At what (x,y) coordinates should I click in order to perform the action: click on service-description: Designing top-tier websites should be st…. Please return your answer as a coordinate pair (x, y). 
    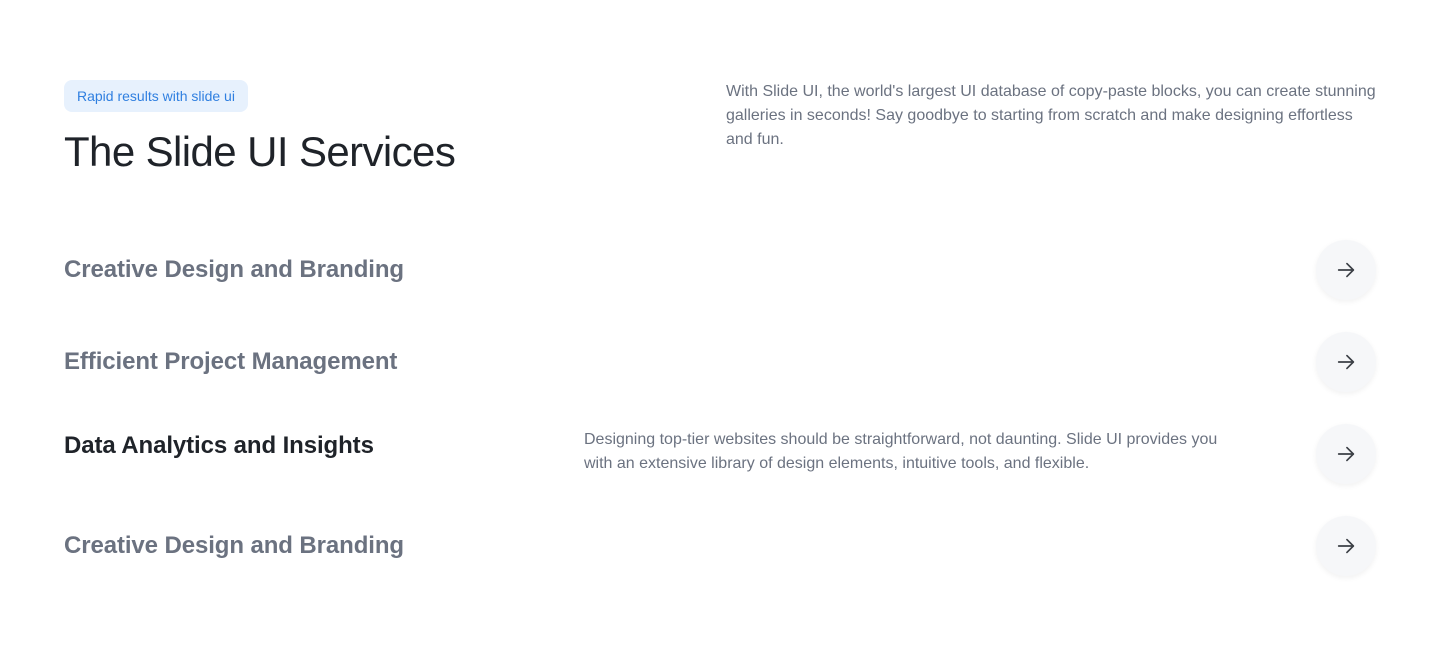
    Looking at the image, I should click on (901, 451).